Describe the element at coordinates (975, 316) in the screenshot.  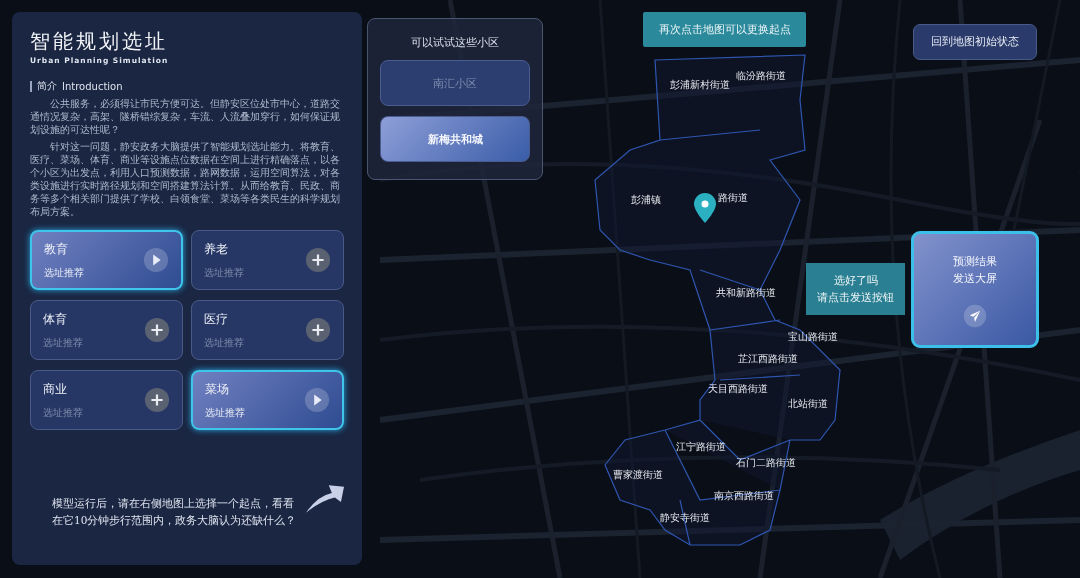
I see `paper-plane-icon` at that location.